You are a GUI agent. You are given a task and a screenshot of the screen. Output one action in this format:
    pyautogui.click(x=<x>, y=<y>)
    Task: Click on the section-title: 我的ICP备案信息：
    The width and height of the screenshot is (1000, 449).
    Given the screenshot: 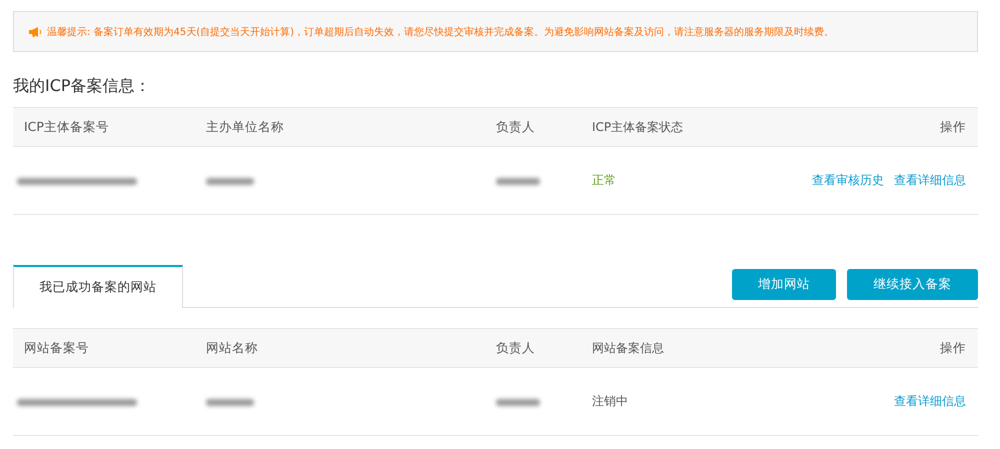 What is the action you would take?
    pyautogui.click(x=82, y=86)
    